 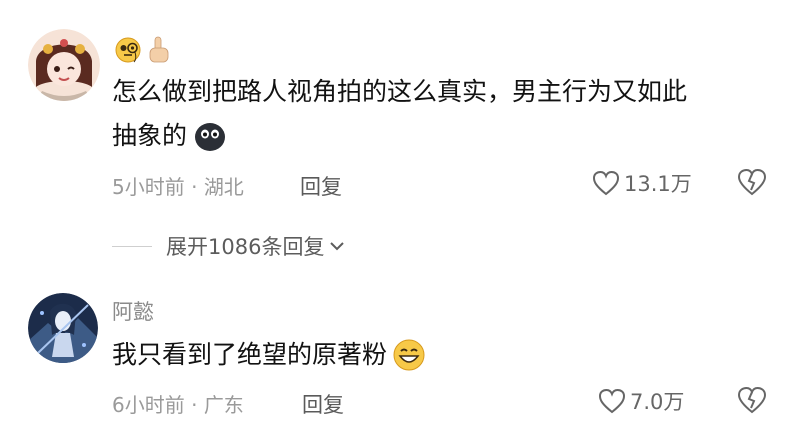 I want to click on comment-2-dislike-button, so click(x=752, y=402).